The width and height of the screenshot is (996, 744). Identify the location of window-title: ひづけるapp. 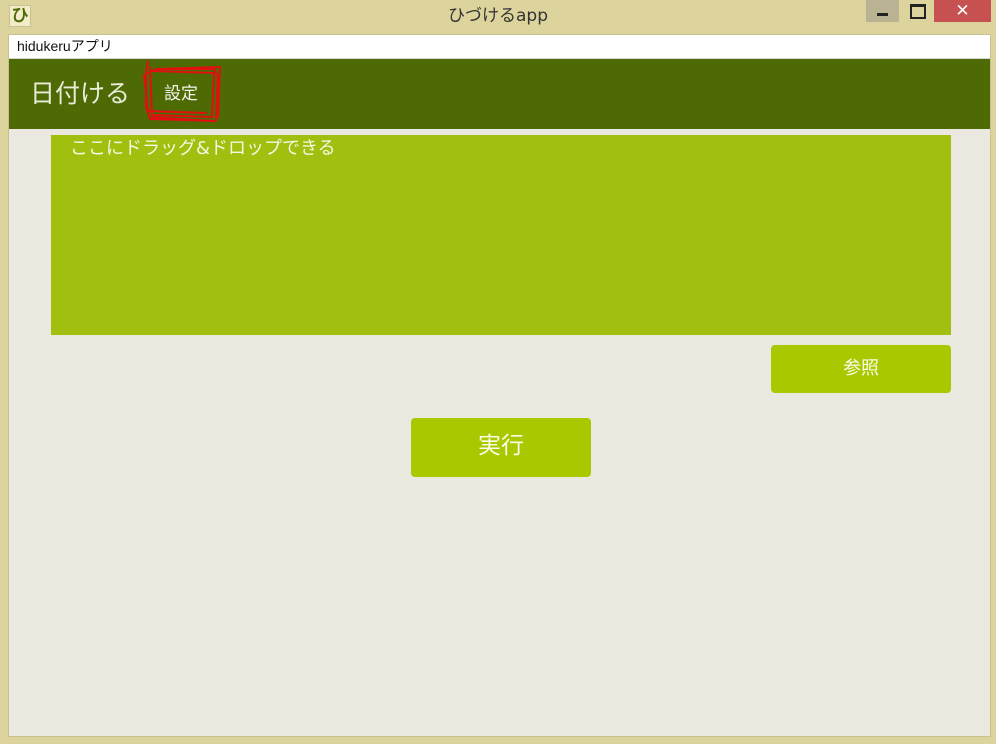
(498, 16).